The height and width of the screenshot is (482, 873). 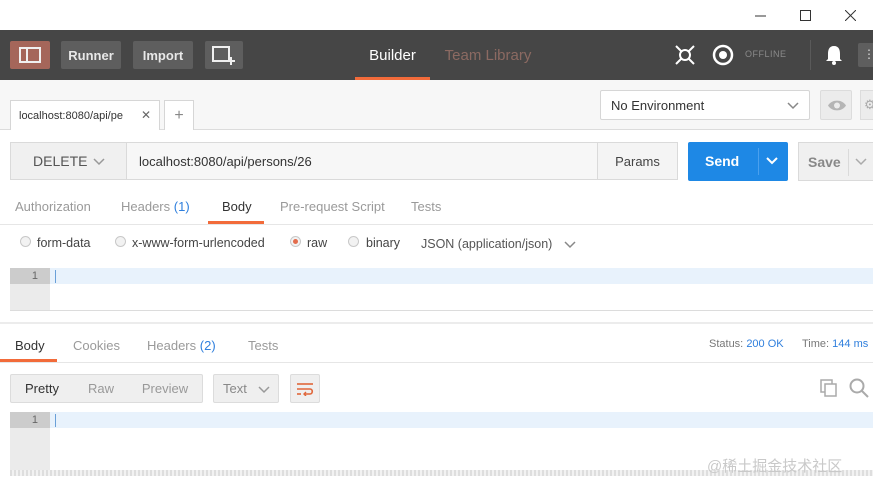 What do you see at coordinates (658, 105) in the screenshot?
I see `environment-value: No Environment` at bounding box center [658, 105].